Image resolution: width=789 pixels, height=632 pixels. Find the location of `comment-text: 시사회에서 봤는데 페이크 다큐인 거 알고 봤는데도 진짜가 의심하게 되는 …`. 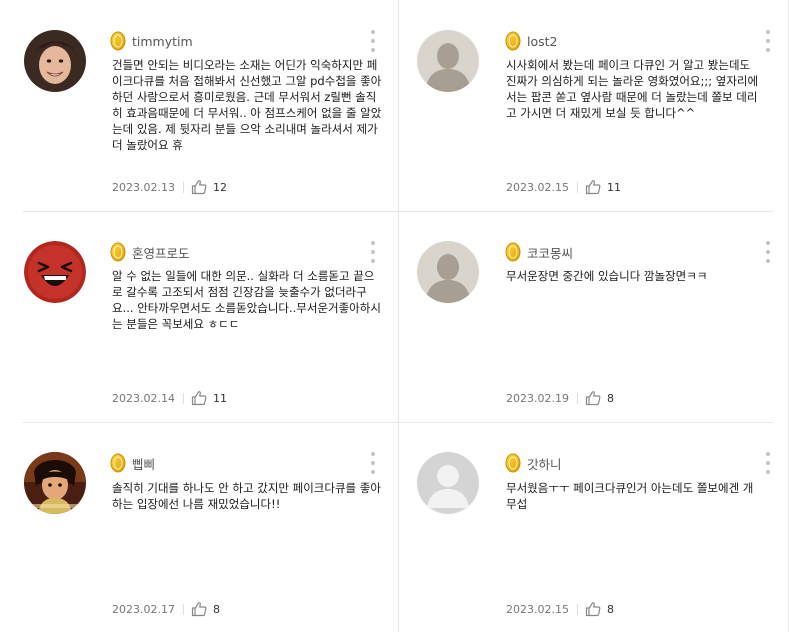

comment-text: 시사회에서 봤는데 페이크 다큐인 거 알고 봤는데도 진짜가 의심하게 되는 … is located at coordinates (632, 89).